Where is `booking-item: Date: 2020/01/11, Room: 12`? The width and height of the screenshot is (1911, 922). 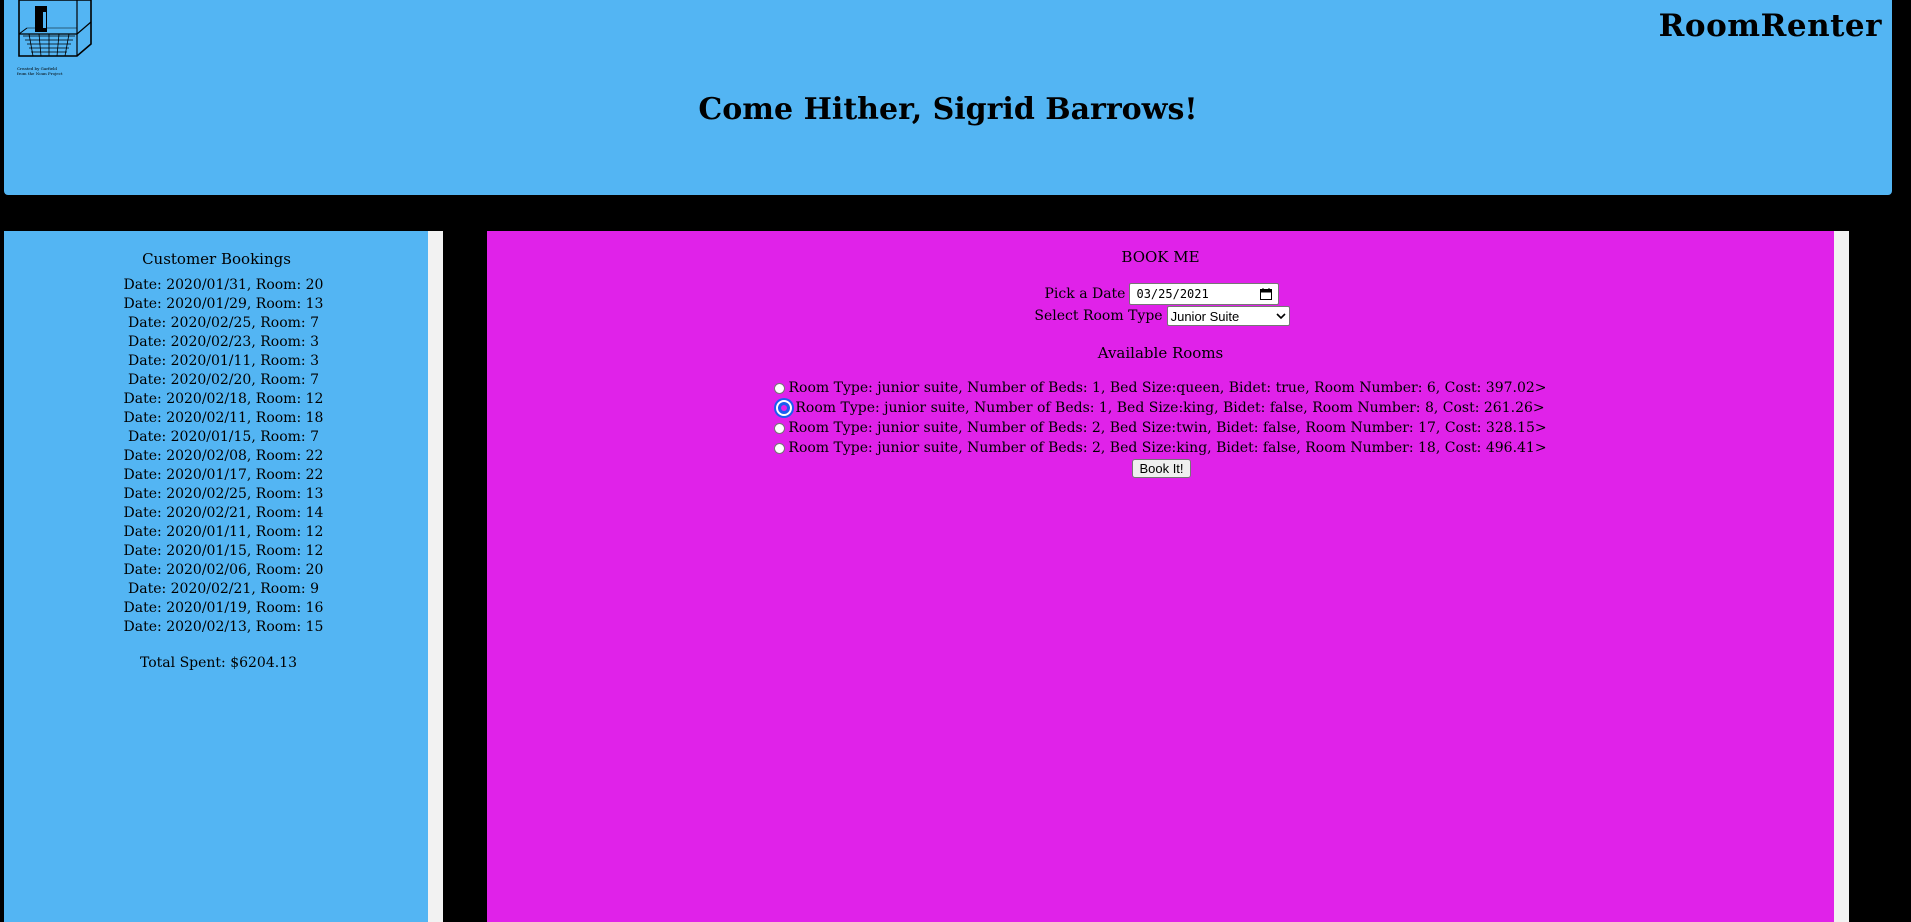 booking-item: Date: 2020/01/11, Room: 12 is located at coordinates (223, 532).